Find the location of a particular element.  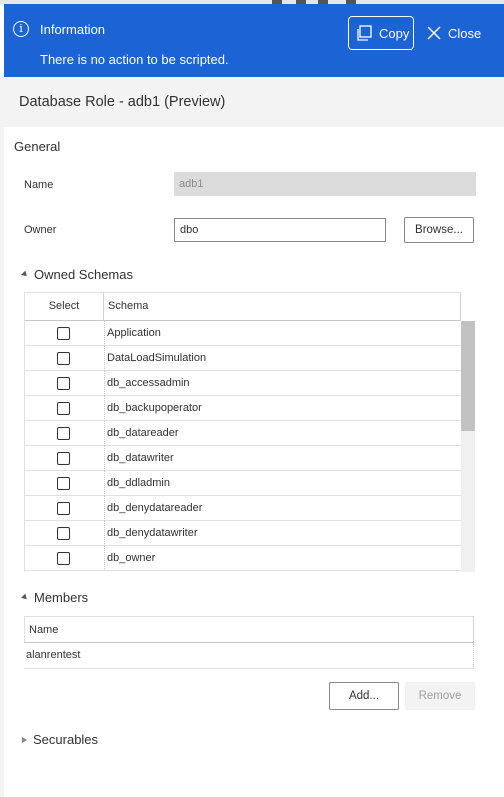

table-row: DataLoadSimulation is located at coordinates (243, 358).